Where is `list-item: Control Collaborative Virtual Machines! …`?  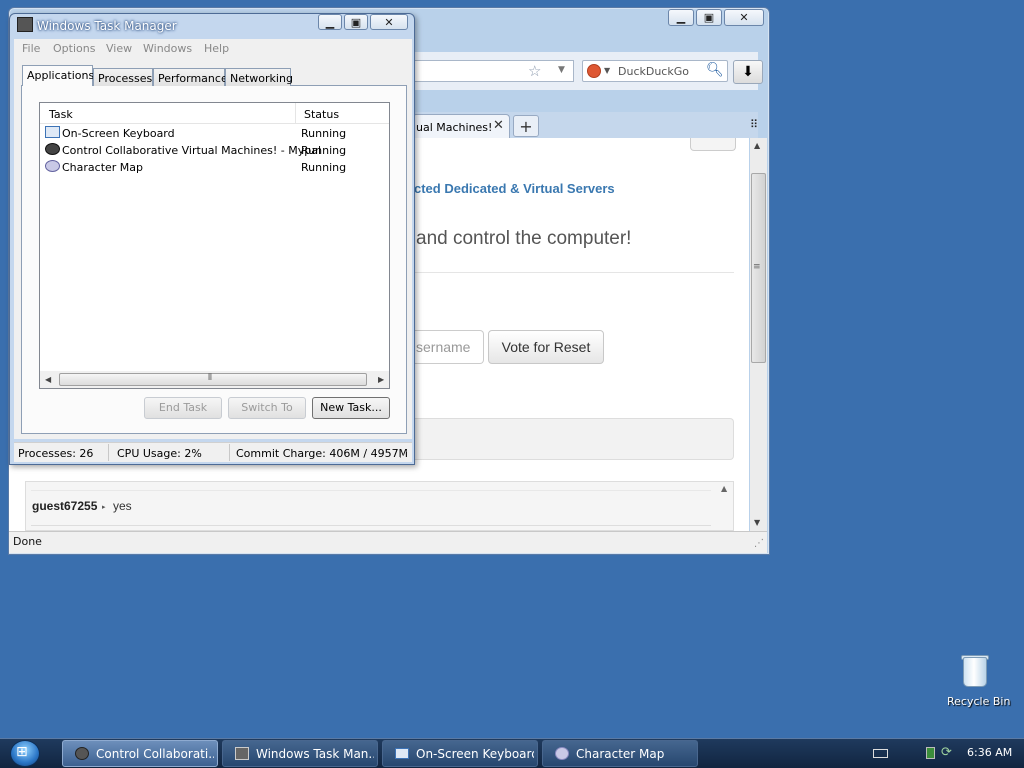
list-item: Control Collaborative Virtual Machines! … is located at coordinates (191, 150).